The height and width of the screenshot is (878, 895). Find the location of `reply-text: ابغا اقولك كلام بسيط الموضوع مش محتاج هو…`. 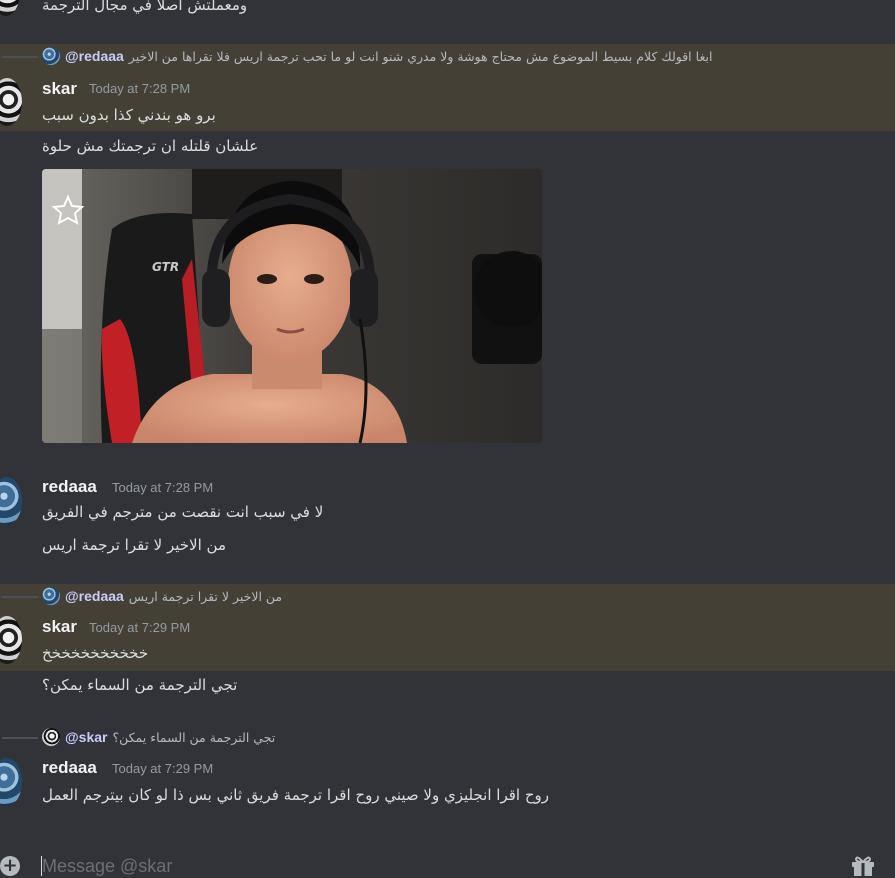

reply-text: ابغا اقولك كلام بسيط الموضوع مش محتاج هو… is located at coordinates (421, 56).